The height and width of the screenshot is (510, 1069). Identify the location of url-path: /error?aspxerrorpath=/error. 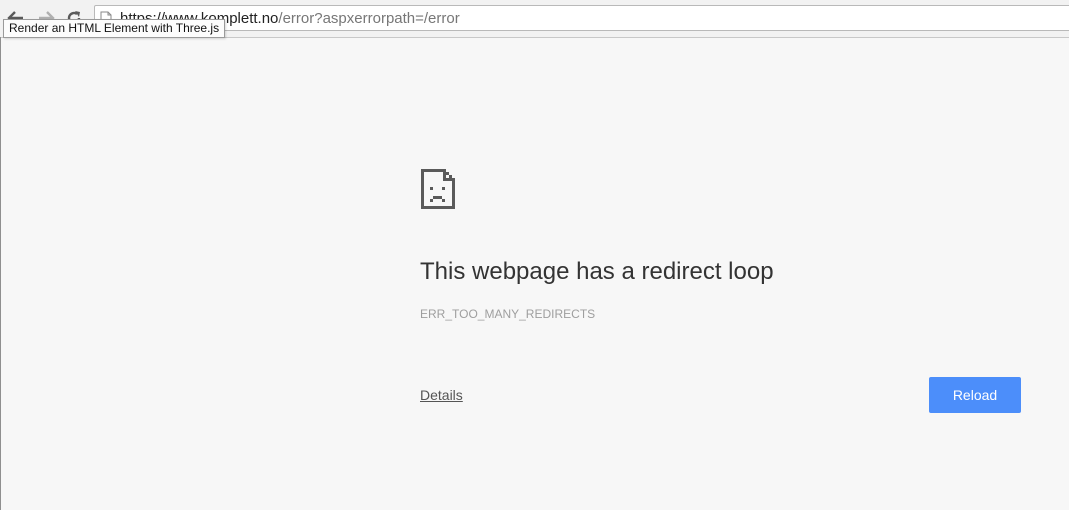
(369, 18).